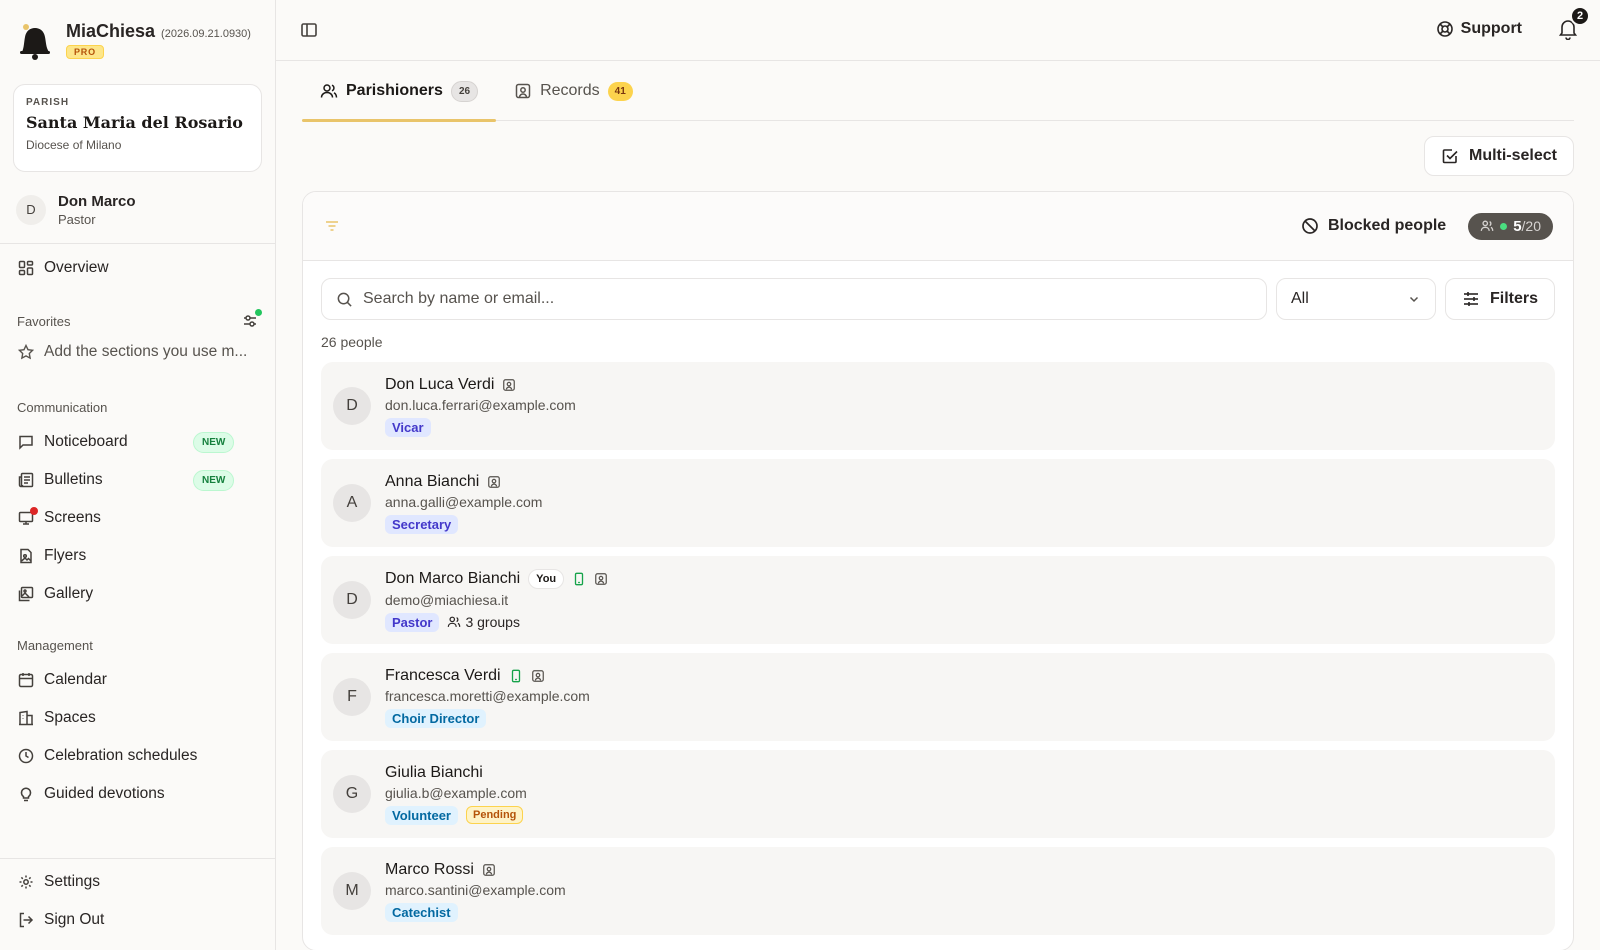 This screenshot has width=1600, height=950. What do you see at coordinates (807, 299) in the screenshot?
I see `search-input` at bounding box center [807, 299].